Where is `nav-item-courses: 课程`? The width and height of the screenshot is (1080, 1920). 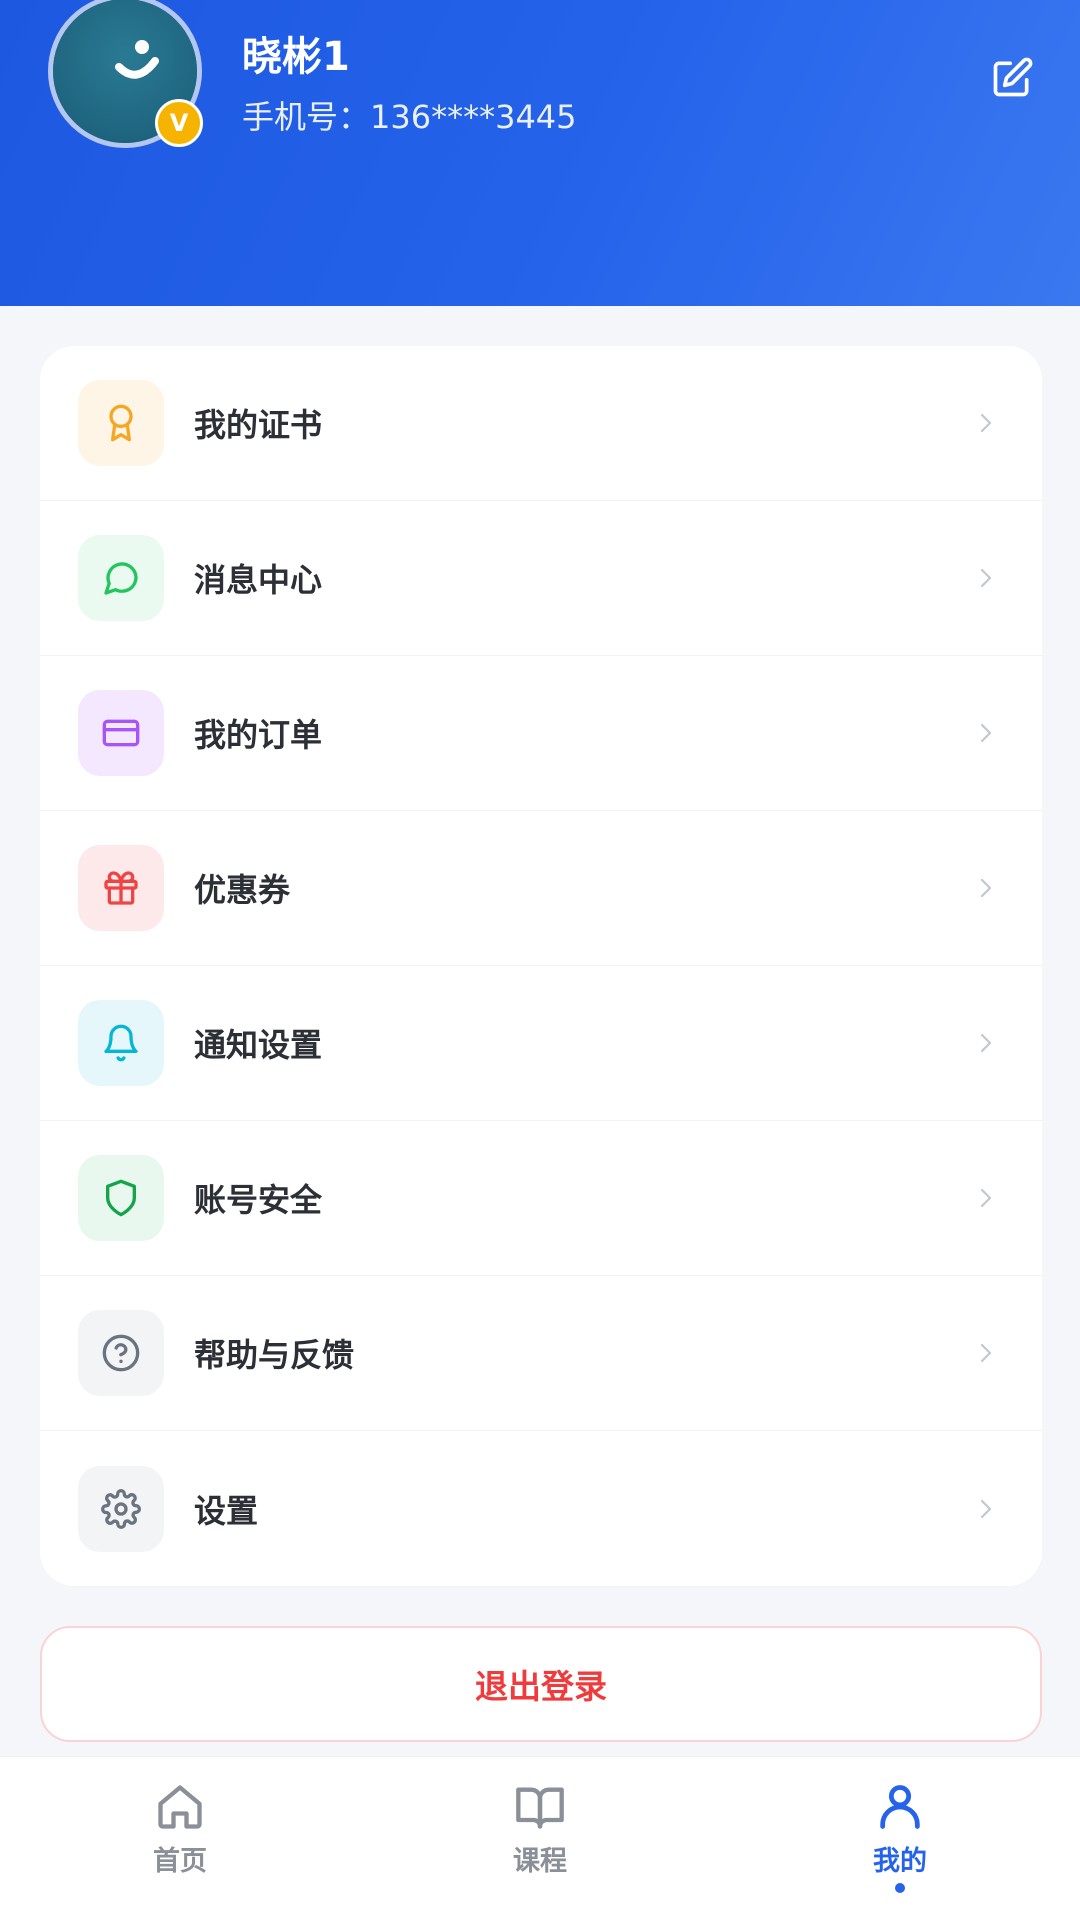 nav-item-courses: 课程 is located at coordinates (540, 1838).